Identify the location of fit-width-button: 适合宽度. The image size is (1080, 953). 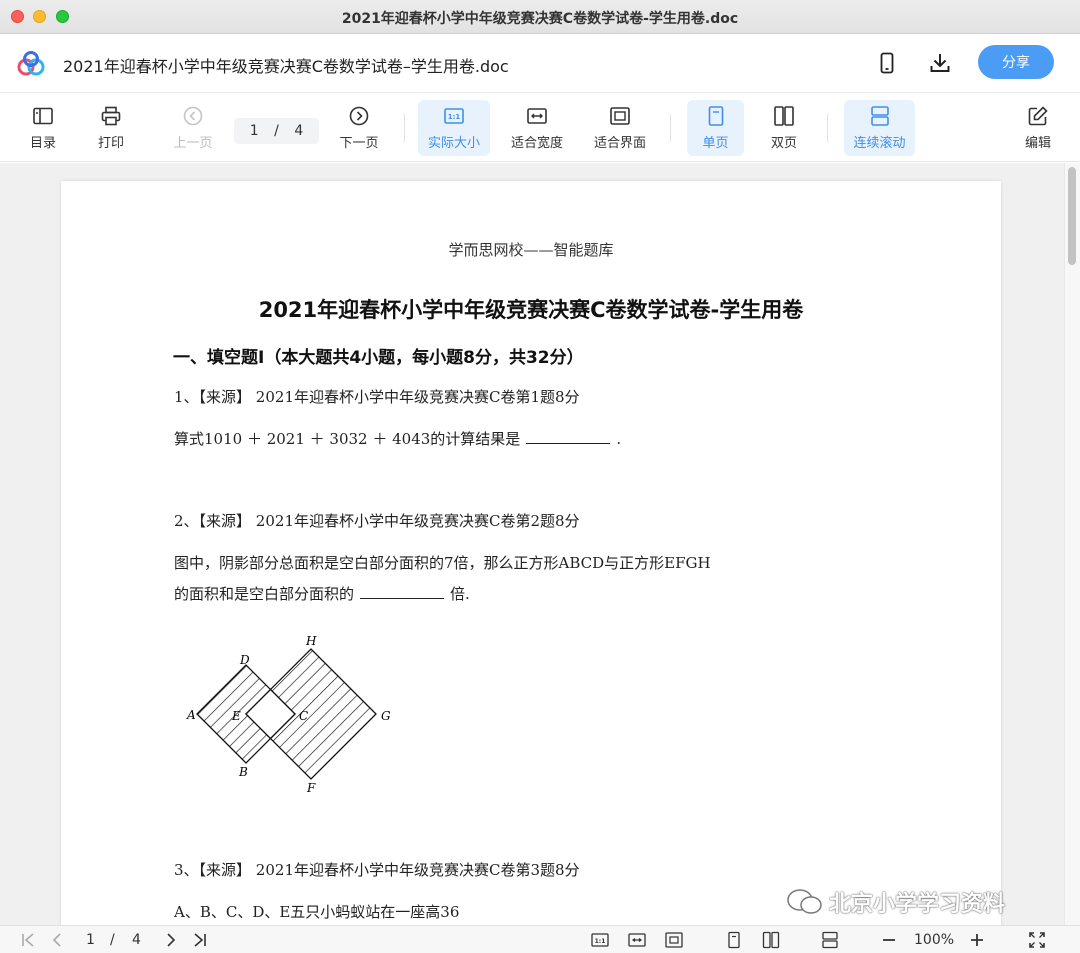
(537, 128).